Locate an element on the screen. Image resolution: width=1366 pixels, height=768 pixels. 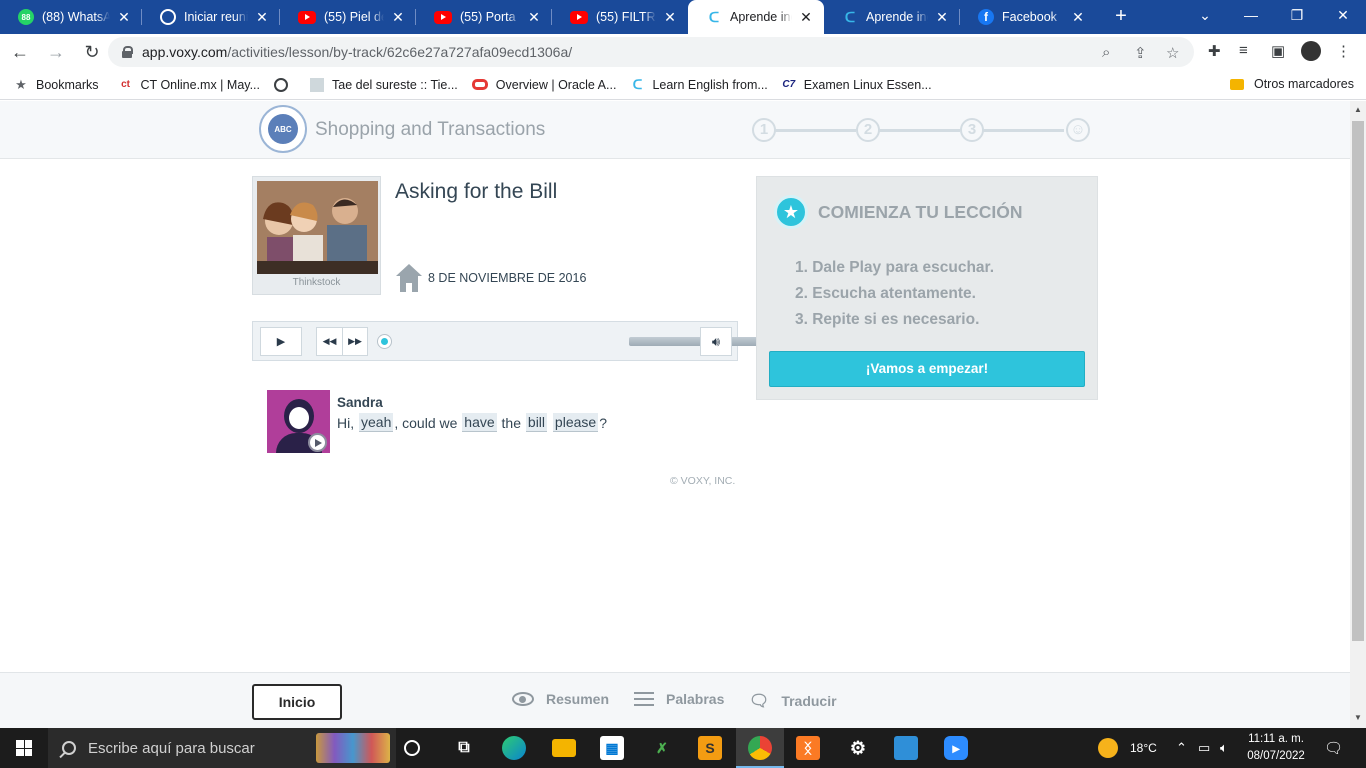
rewind-icon: ◀◀ is located at coordinates (329, 341).